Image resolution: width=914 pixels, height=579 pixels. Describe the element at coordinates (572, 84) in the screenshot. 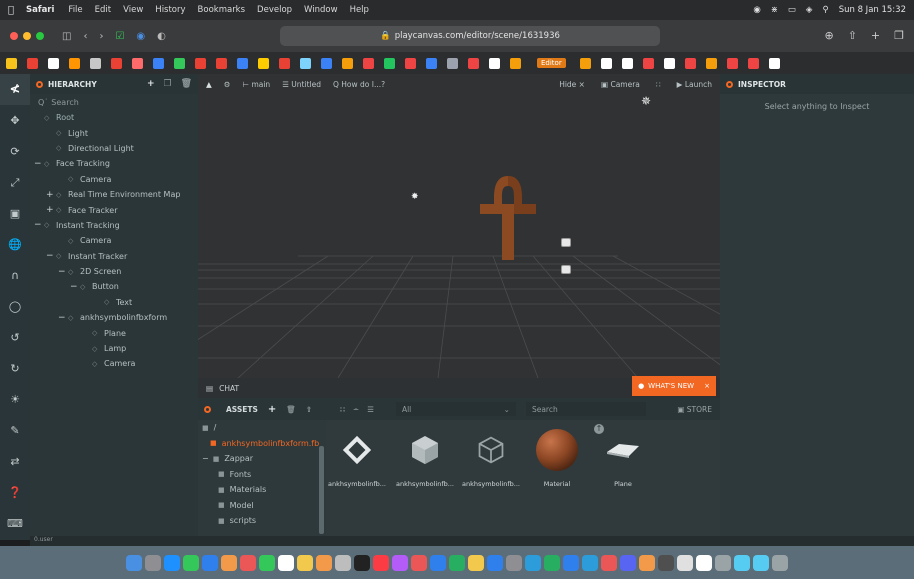

I see `hide-button: Hide ×` at that location.